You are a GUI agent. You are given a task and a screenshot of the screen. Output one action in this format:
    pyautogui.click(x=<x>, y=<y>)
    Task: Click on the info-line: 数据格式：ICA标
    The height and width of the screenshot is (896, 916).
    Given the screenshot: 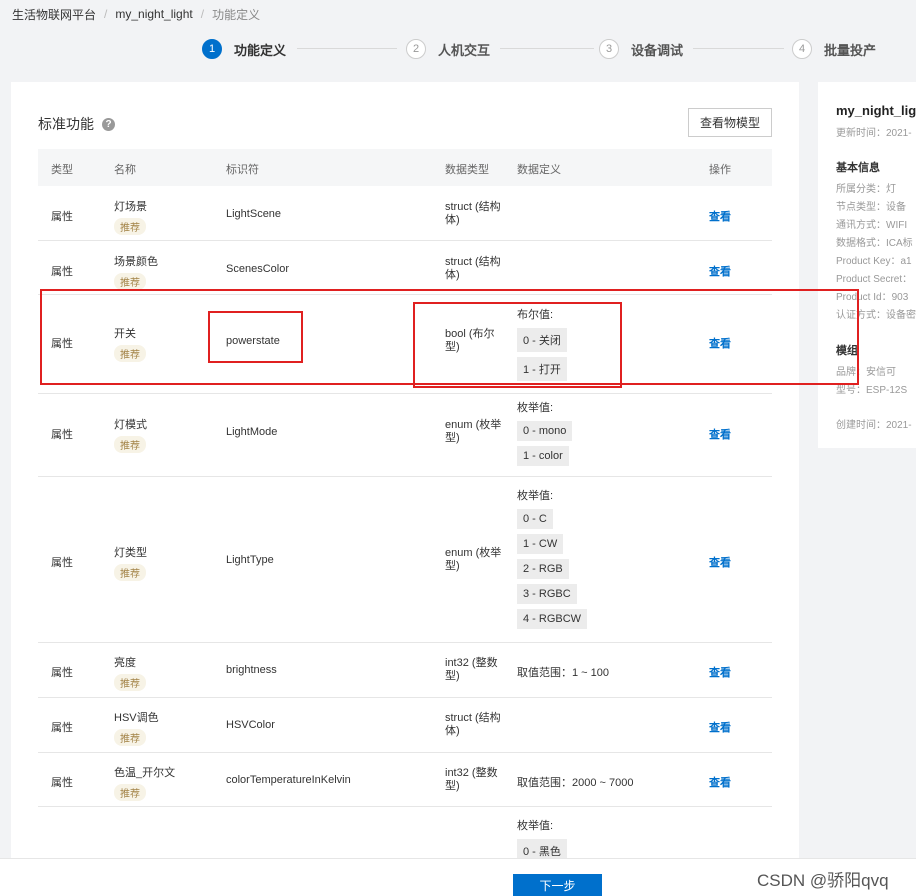 What is the action you would take?
    pyautogui.click(x=874, y=243)
    